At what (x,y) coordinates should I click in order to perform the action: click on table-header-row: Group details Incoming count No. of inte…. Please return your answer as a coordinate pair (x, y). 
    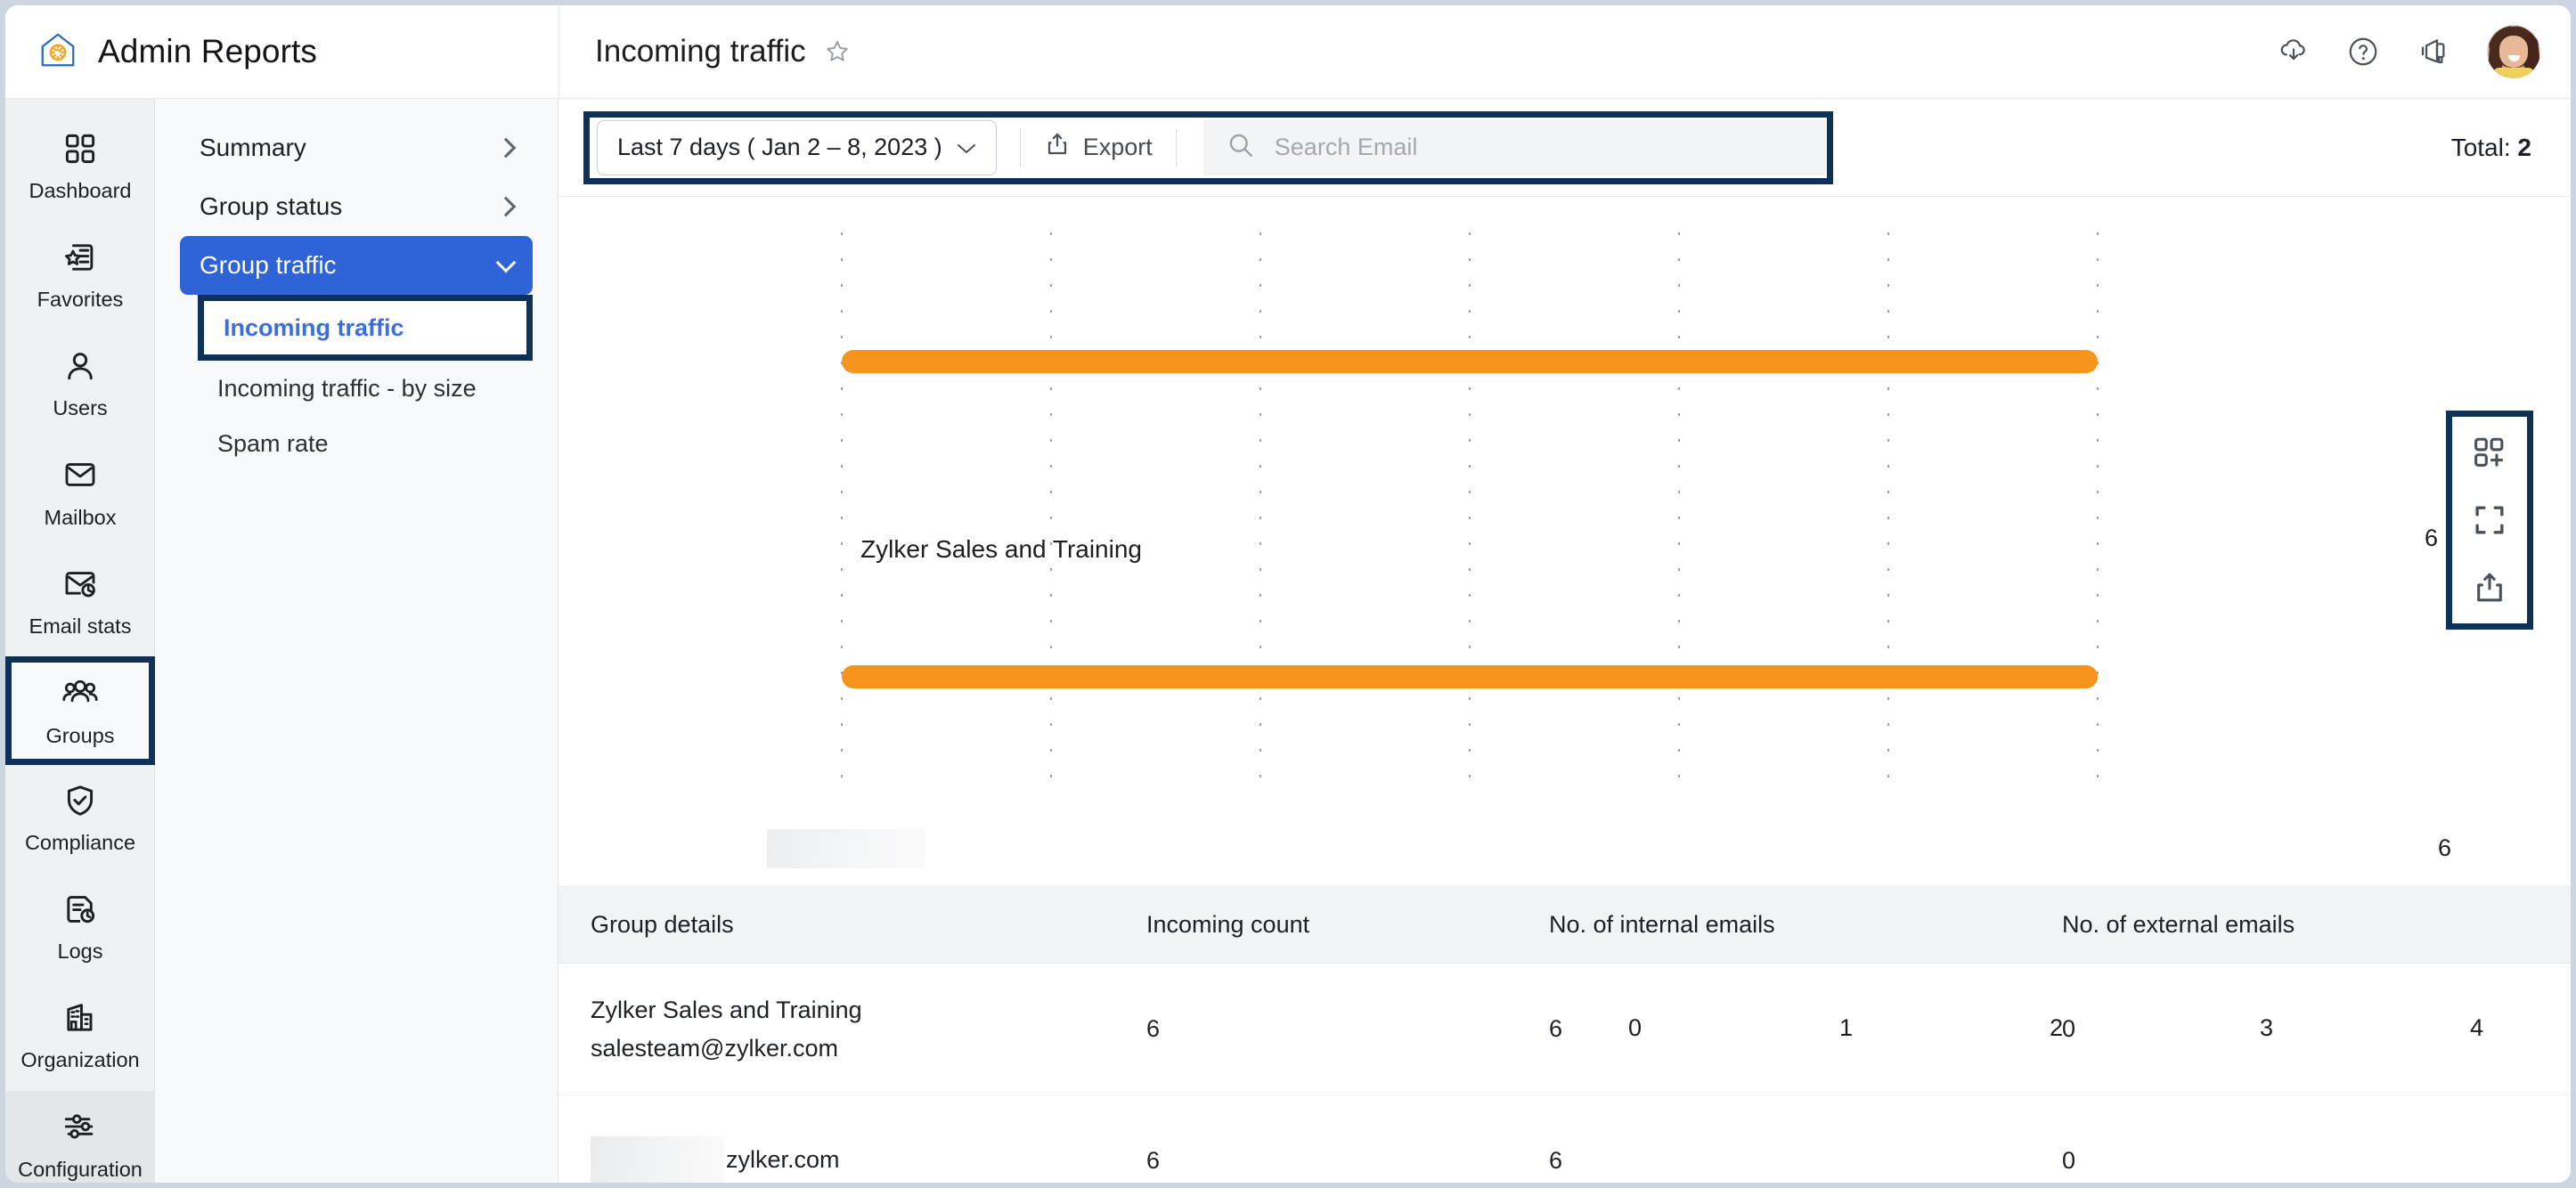
    Looking at the image, I should click on (1565, 925).